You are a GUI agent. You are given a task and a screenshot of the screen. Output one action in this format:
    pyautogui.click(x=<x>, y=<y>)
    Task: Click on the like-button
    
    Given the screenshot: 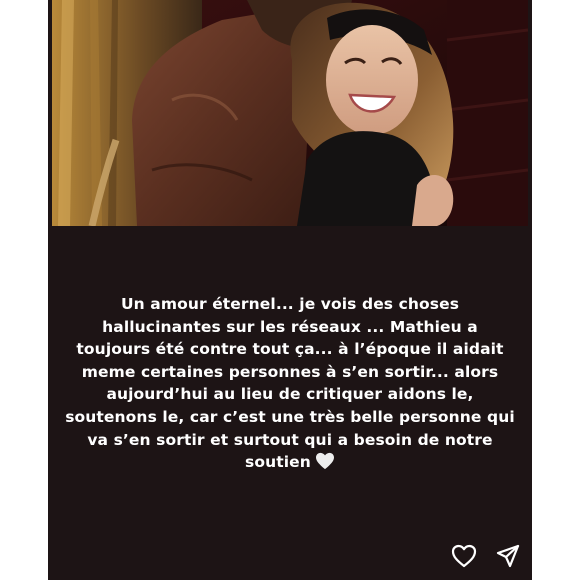 What is the action you would take?
    pyautogui.click(x=464, y=558)
    